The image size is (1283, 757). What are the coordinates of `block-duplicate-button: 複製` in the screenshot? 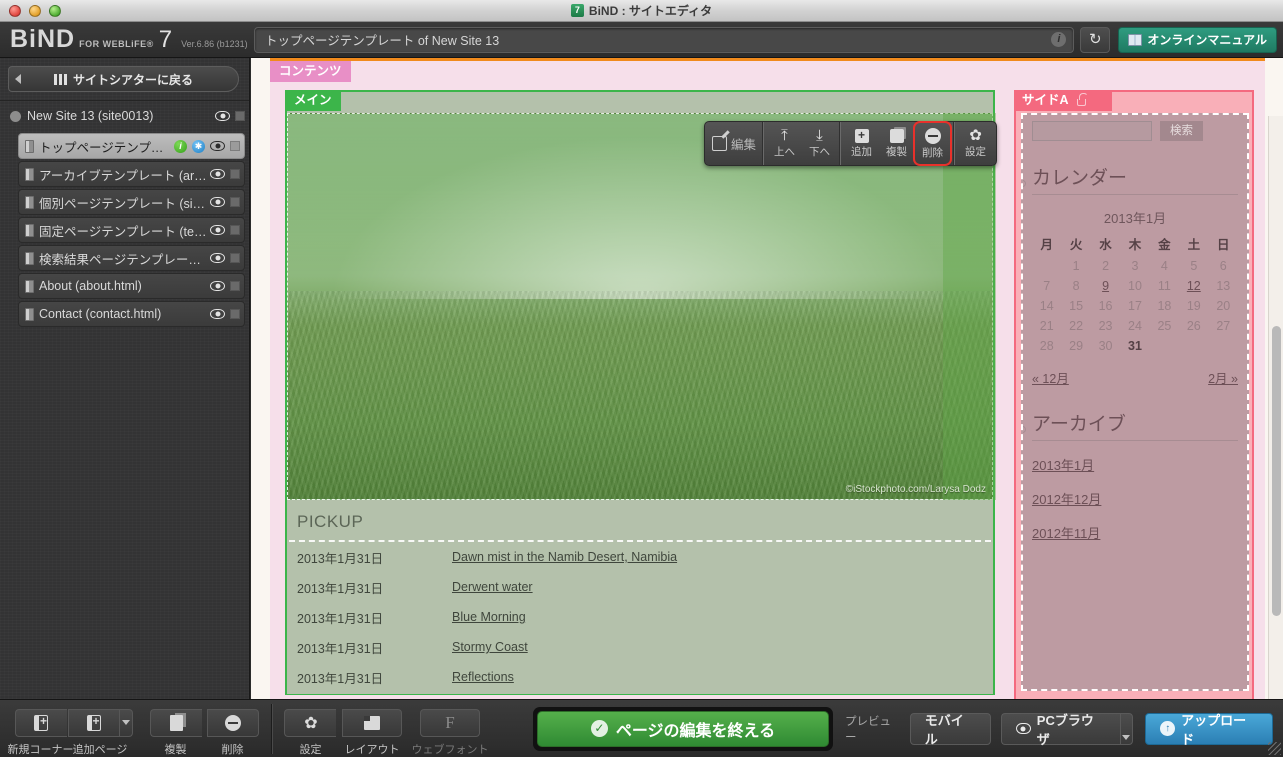 It's located at (896, 143).